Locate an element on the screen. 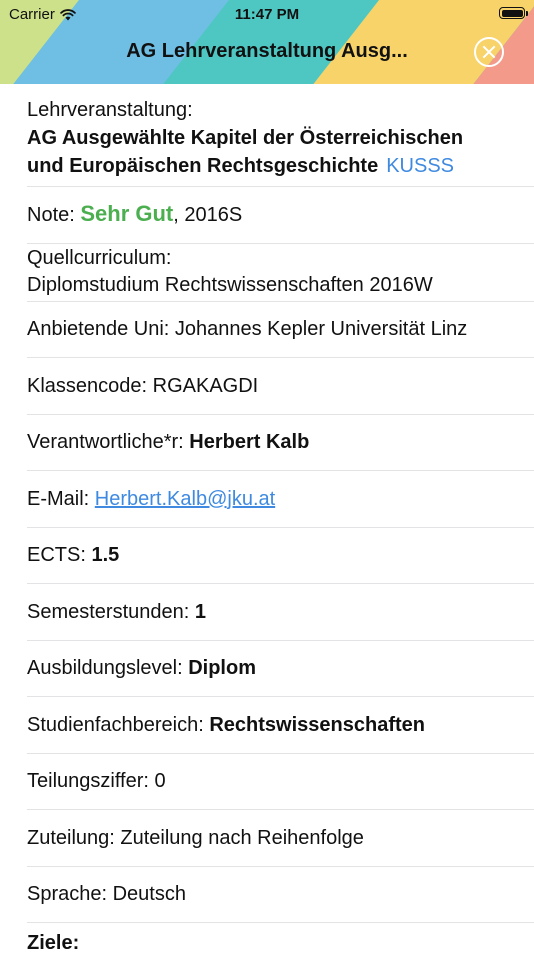 The height and width of the screenshot is (957, 534). ects-value: 1.5 is located at coordinates (105, 555).